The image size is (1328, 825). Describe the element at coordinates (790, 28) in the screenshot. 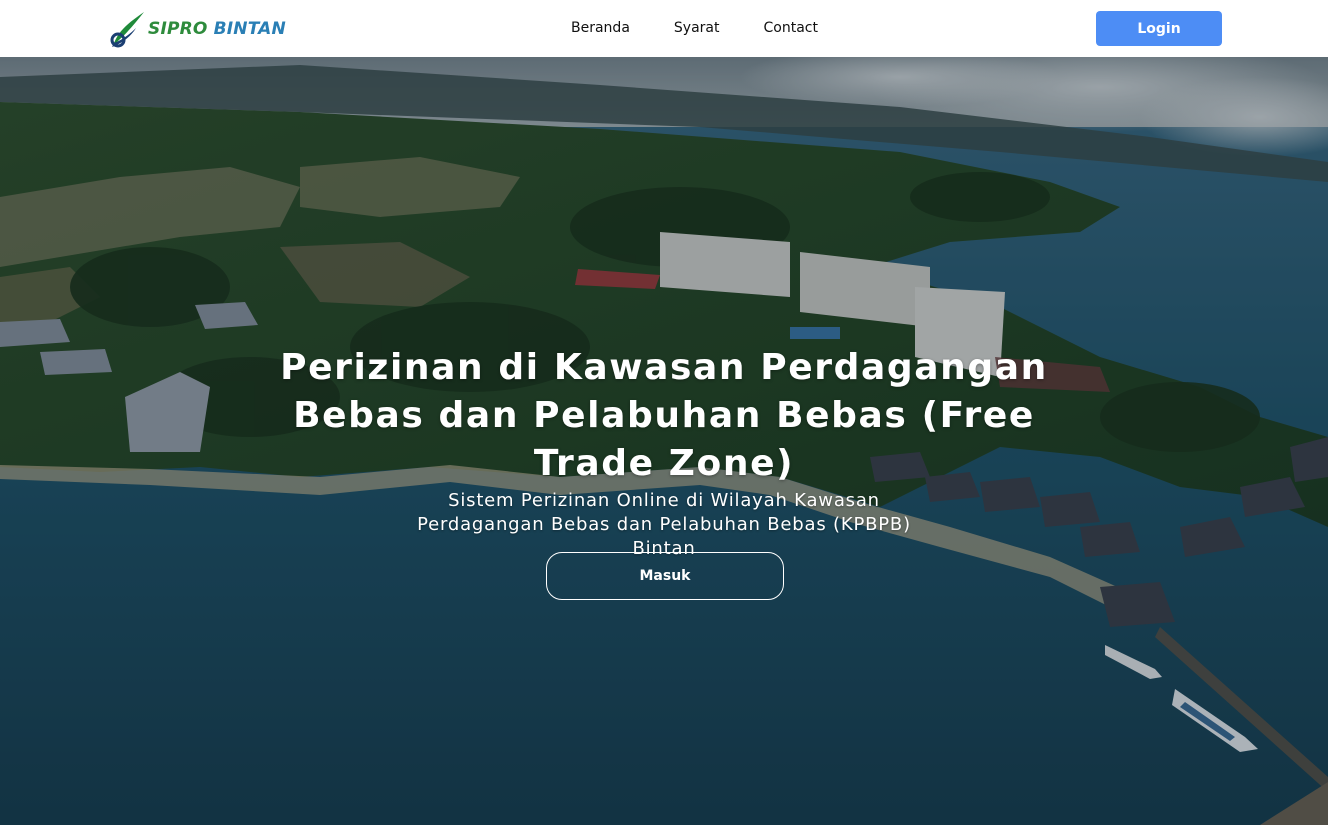

I see `nav-contact: Contact` at that location.